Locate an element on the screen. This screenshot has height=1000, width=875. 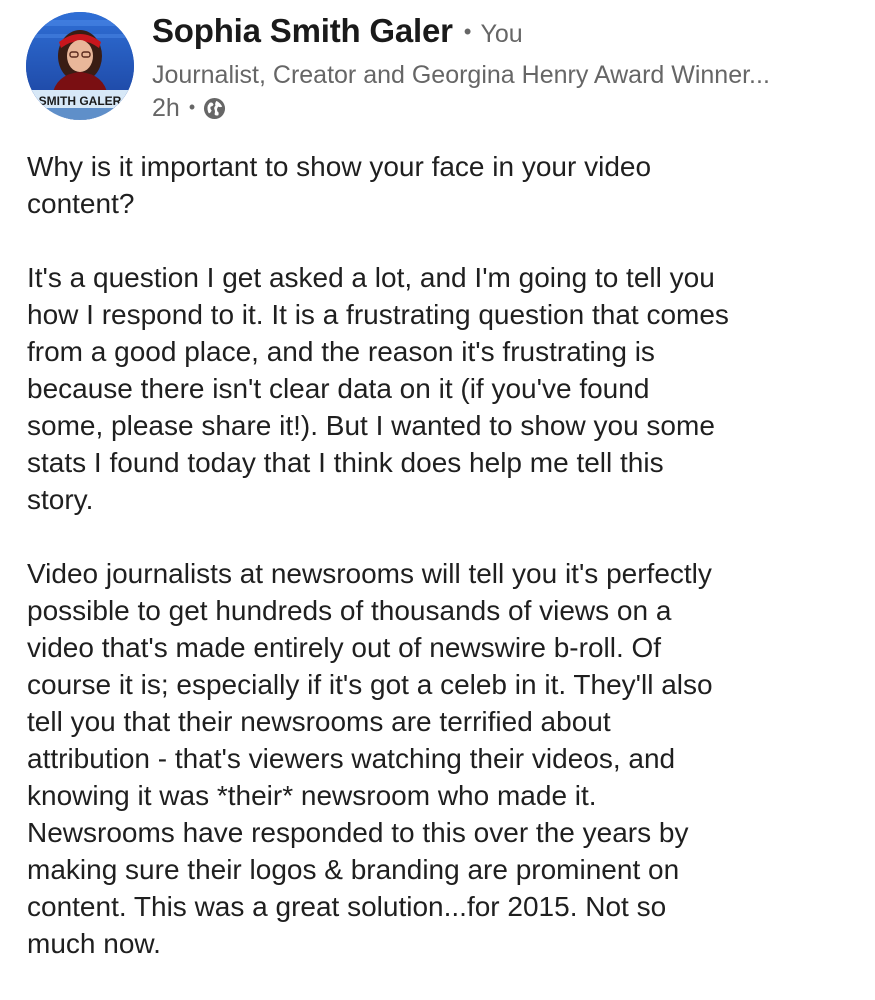
author-avatar: SMITH GALER is located at coordinates (80, 66).